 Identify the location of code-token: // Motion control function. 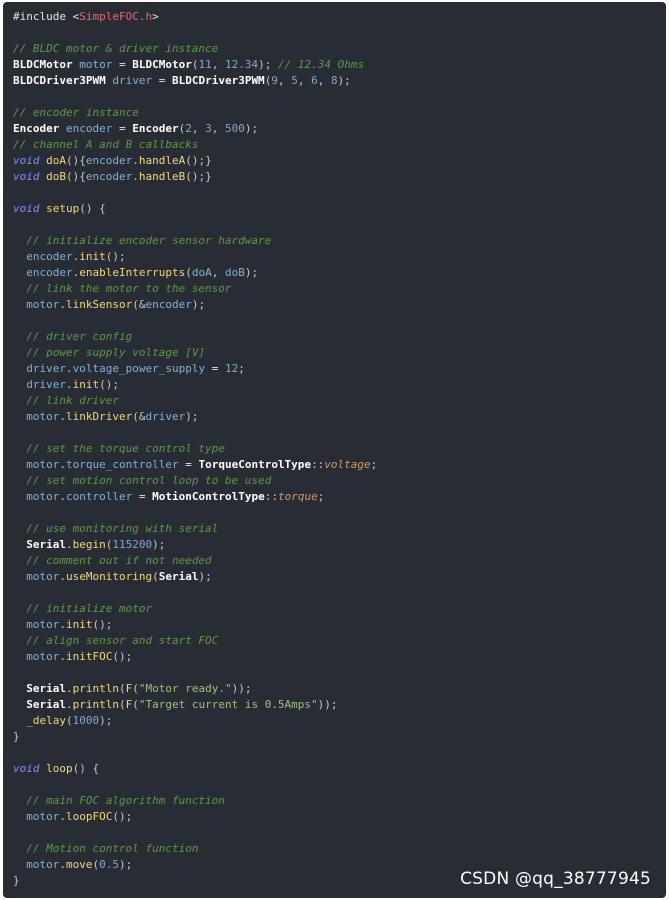
(112, 848).